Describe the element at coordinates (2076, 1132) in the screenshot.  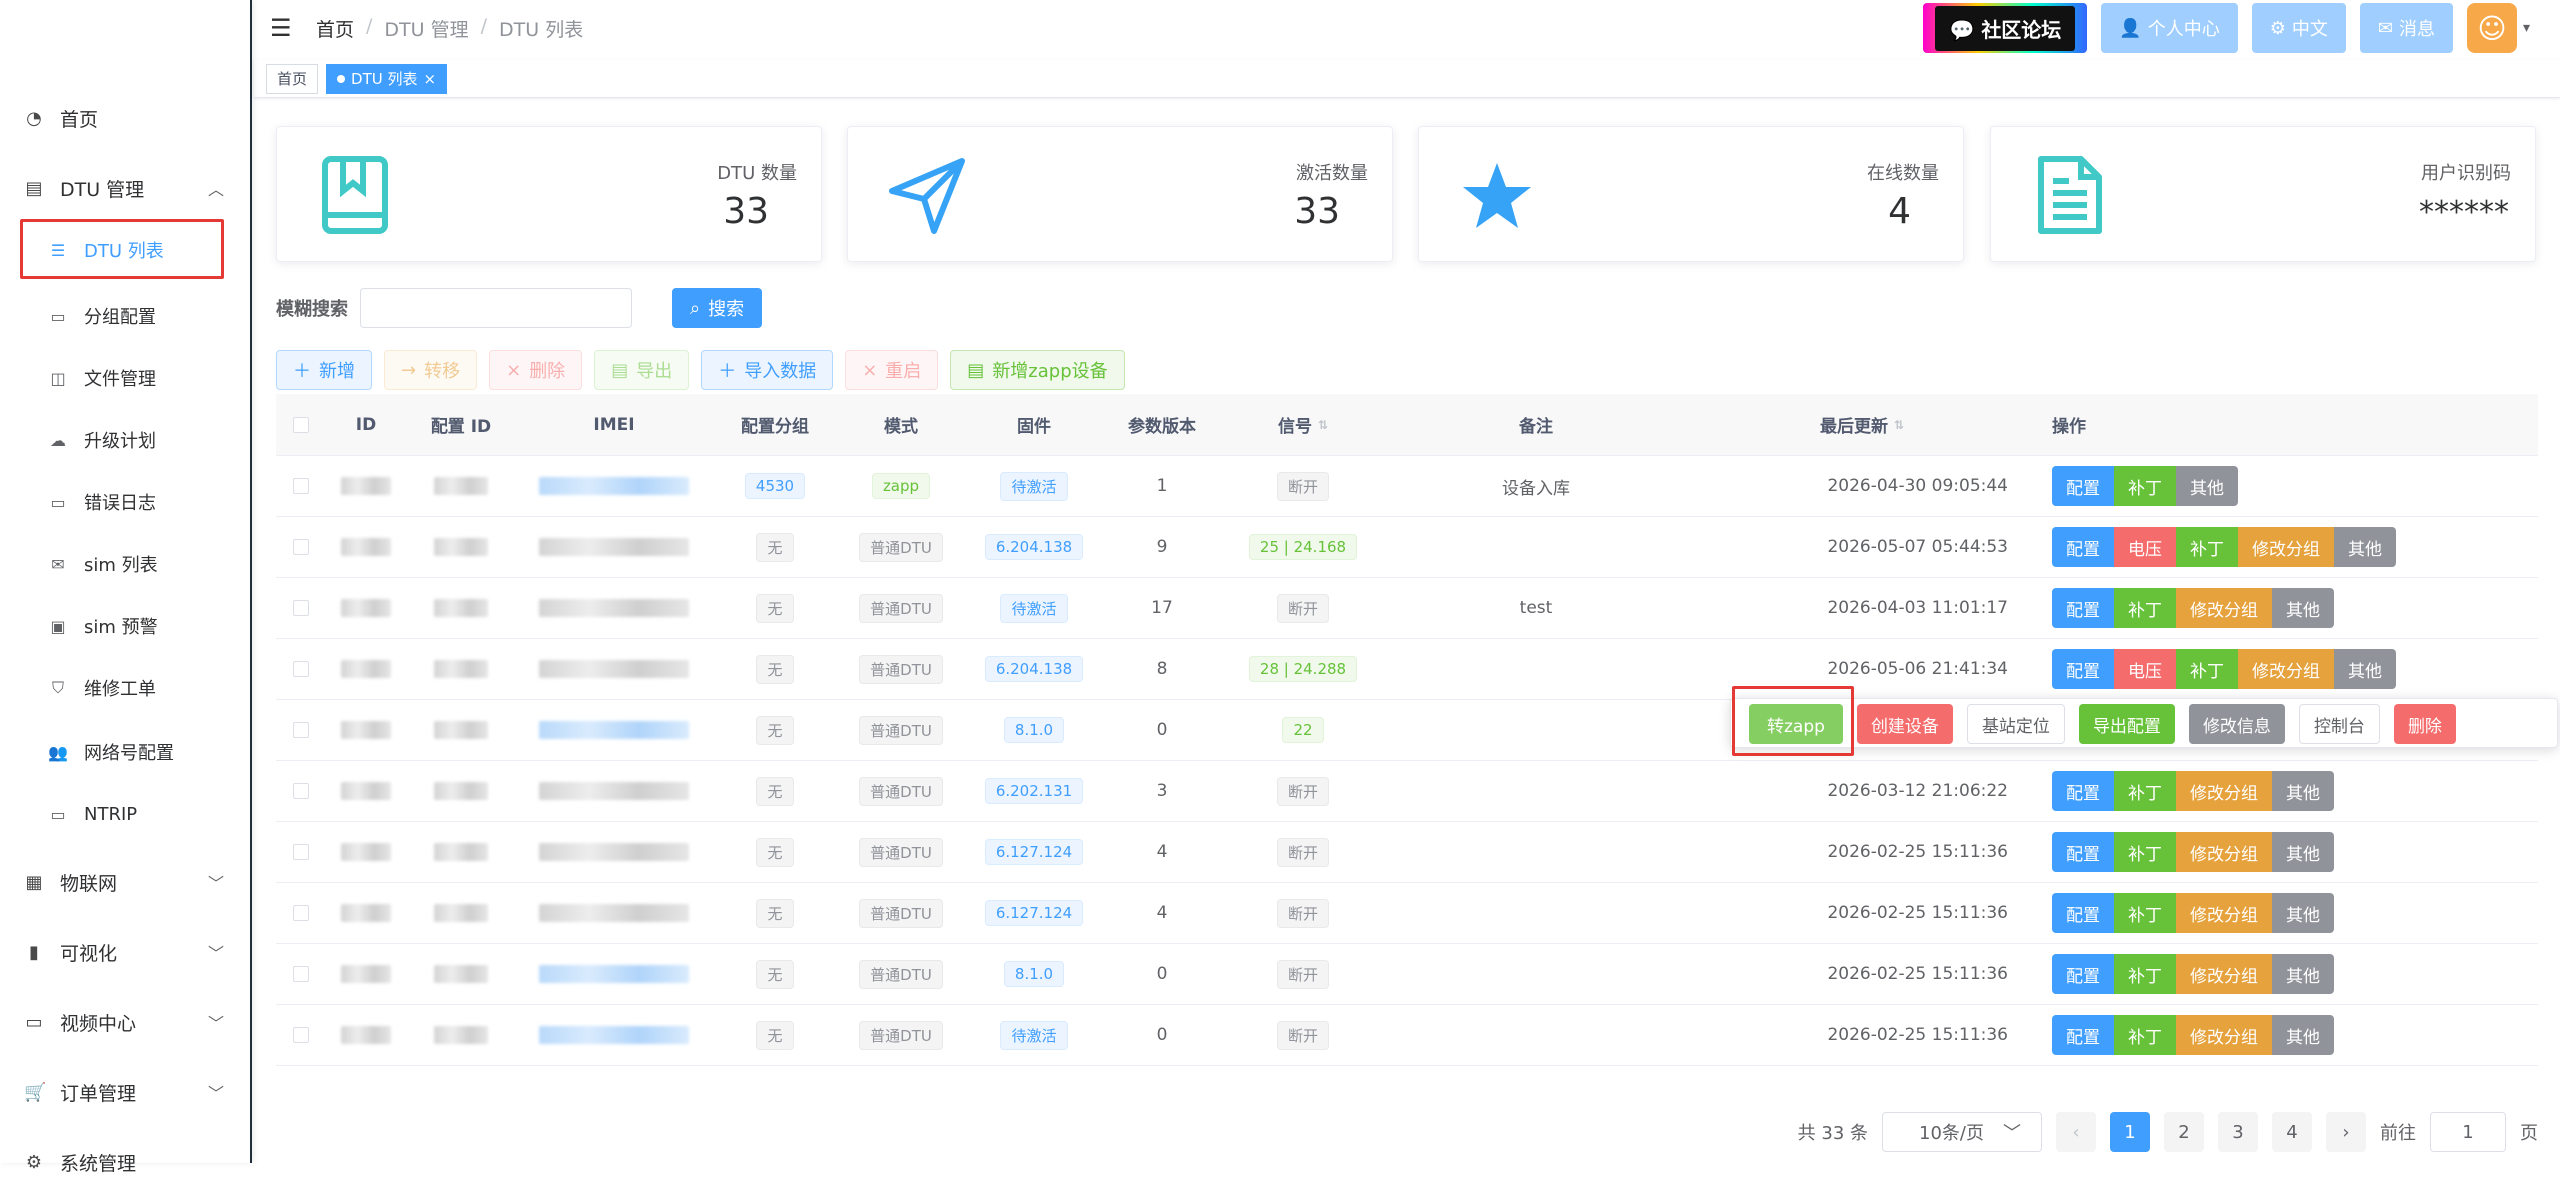
I see `prev-page-button: ‹` at that location.